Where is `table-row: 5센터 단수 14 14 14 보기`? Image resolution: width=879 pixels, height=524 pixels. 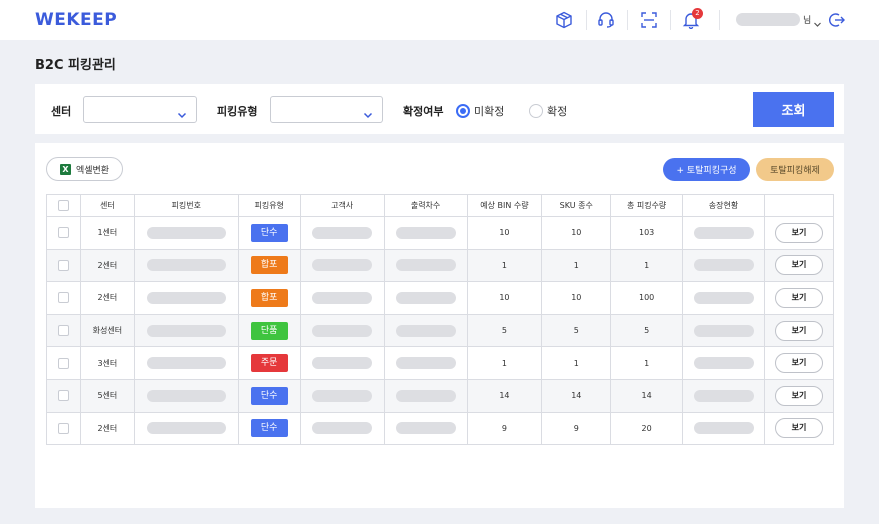 table-row: 5센터 단수 14 14 14 보기 is located at coordinates (440, 395).